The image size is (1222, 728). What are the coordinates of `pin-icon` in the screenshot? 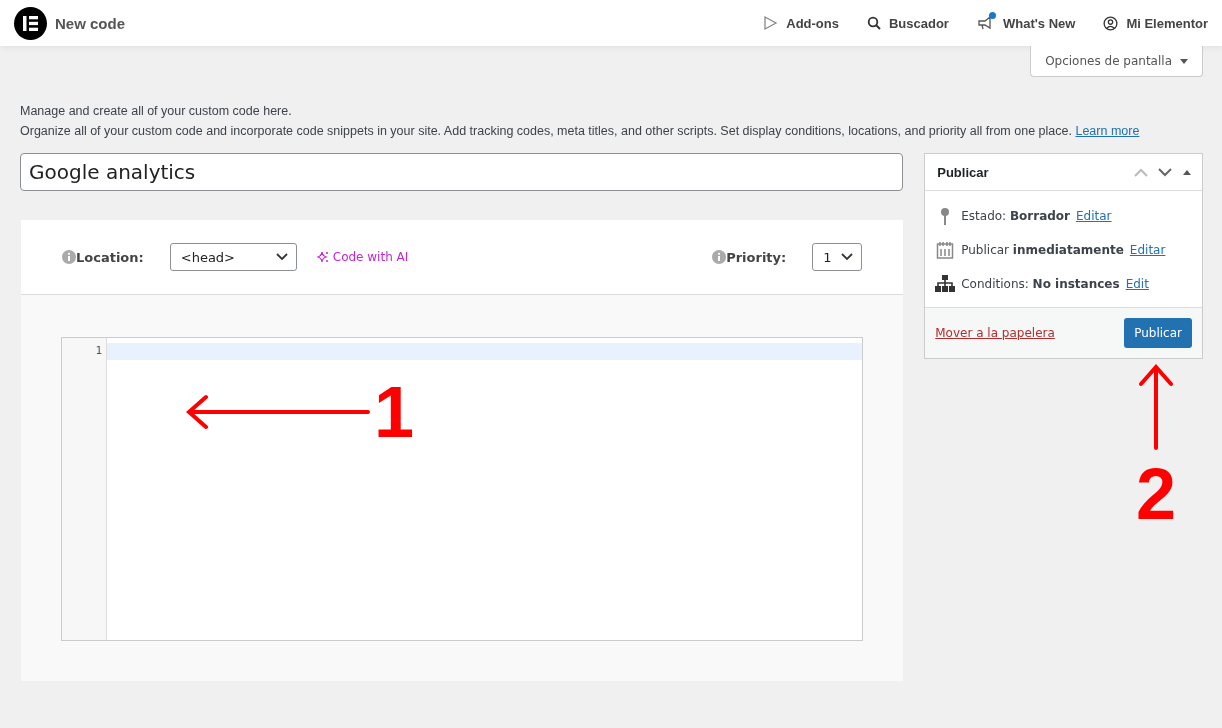 It's located at (945, 216).